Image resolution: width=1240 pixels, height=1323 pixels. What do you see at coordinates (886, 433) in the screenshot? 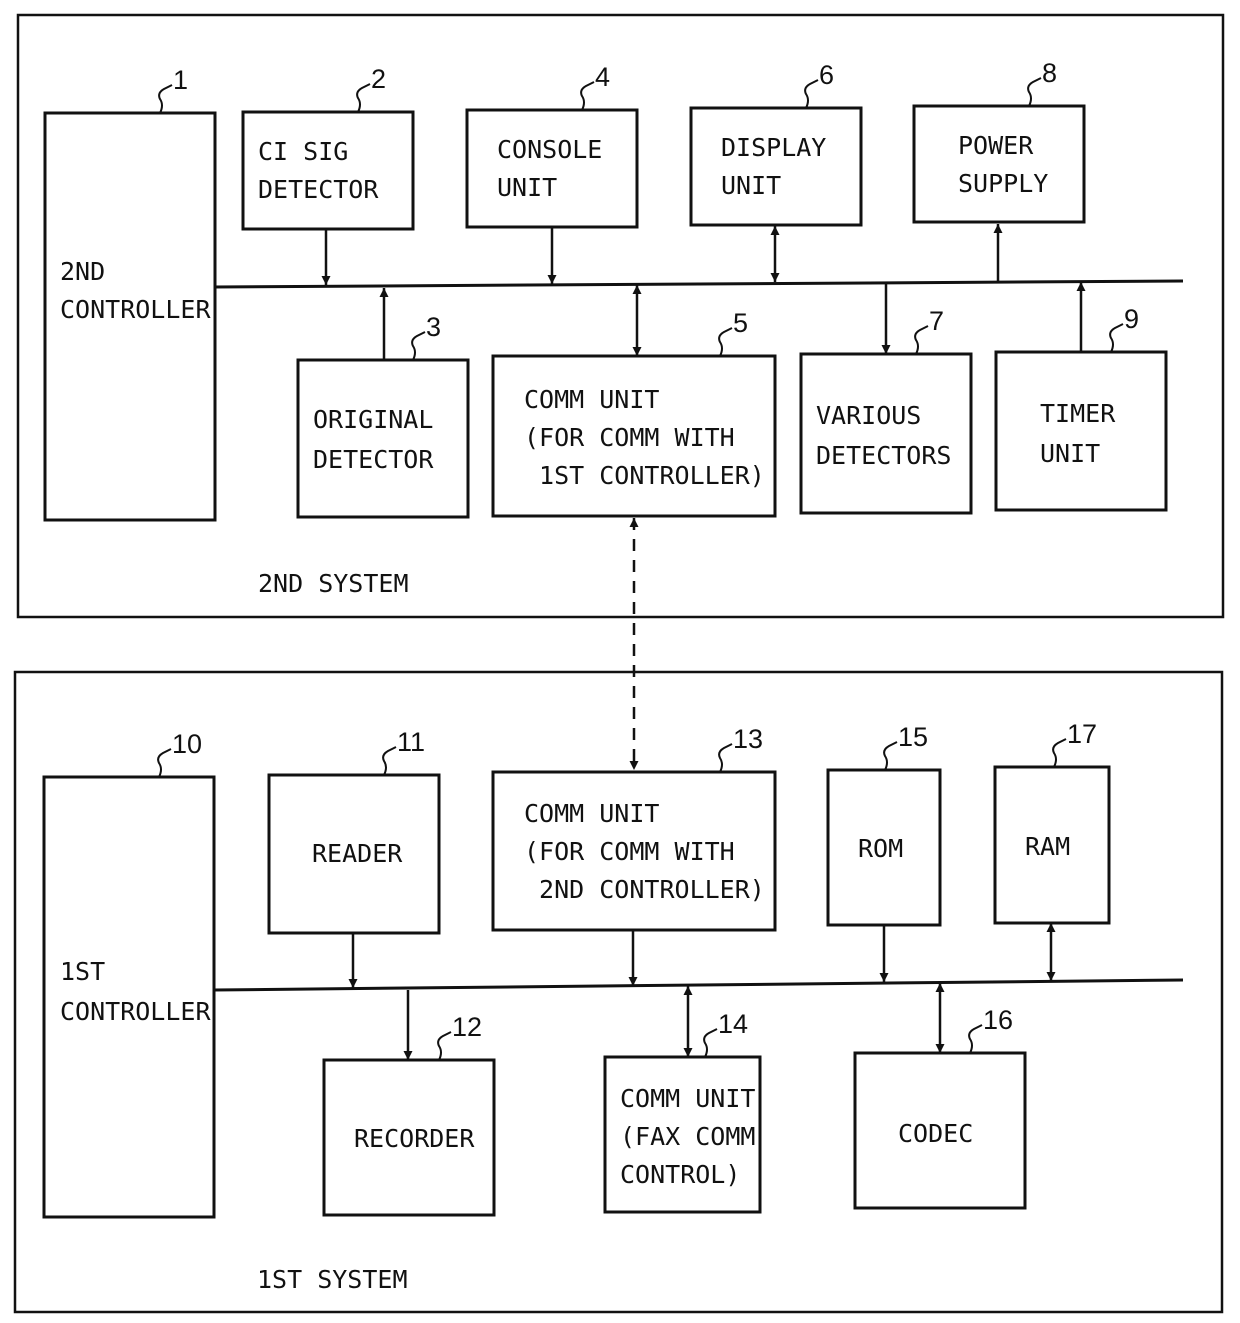
I see `various-detectors-box` at bounding box center [886, 433].